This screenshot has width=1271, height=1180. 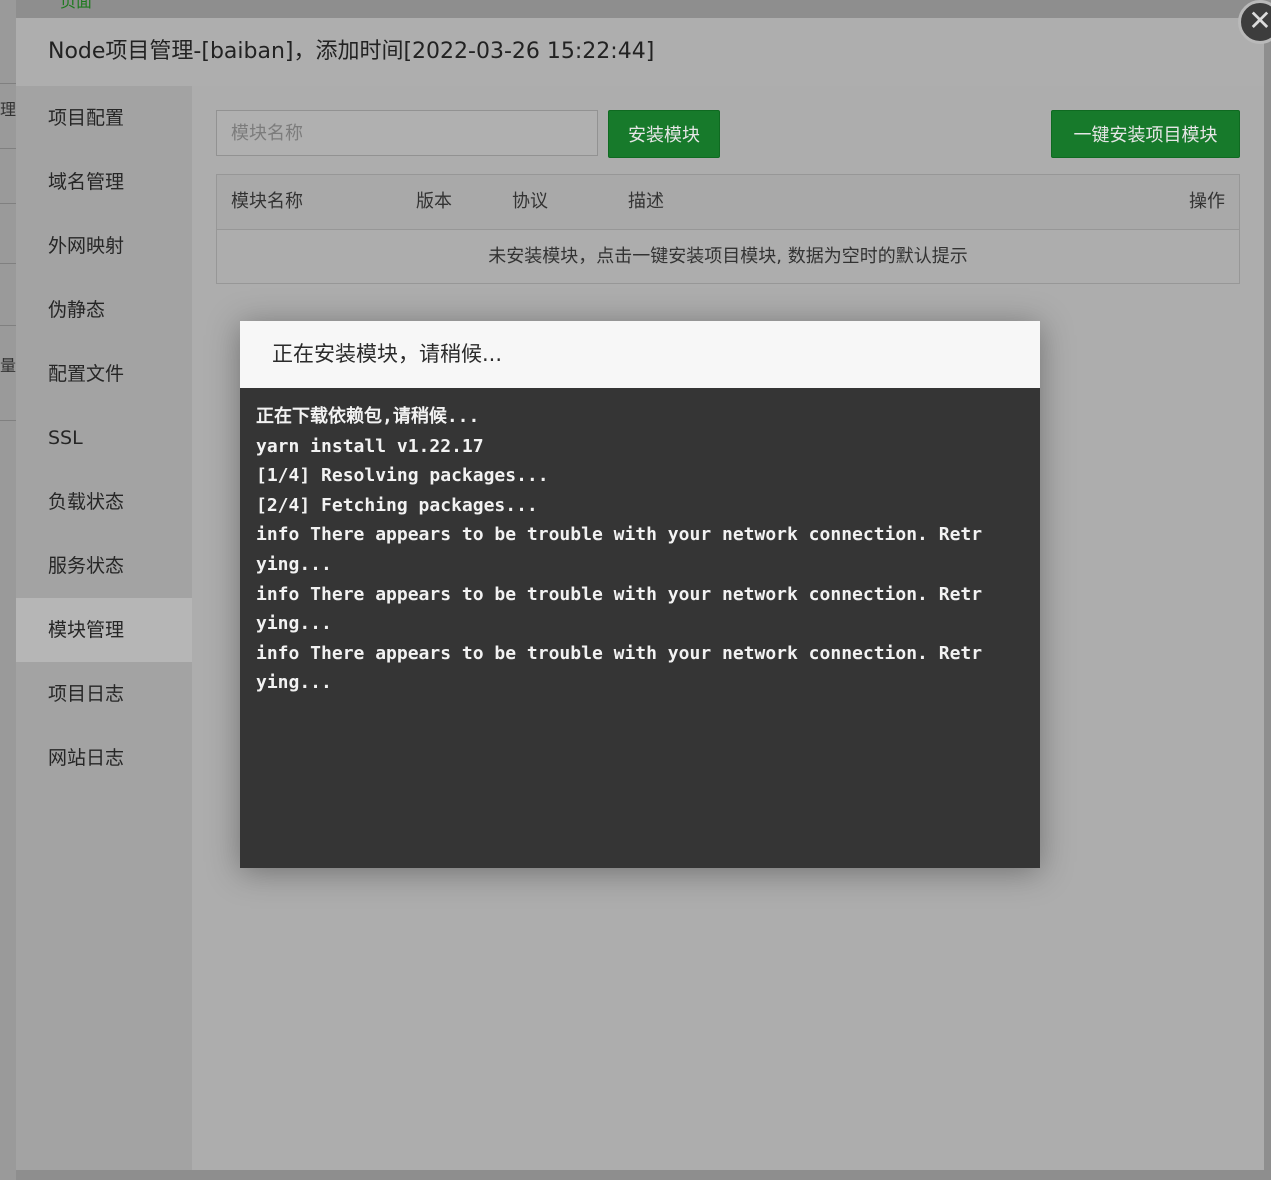 What do you see at coordinates (407, 133) in the screenshot?
I see `module-name-input` at bounding box center [407, 133].